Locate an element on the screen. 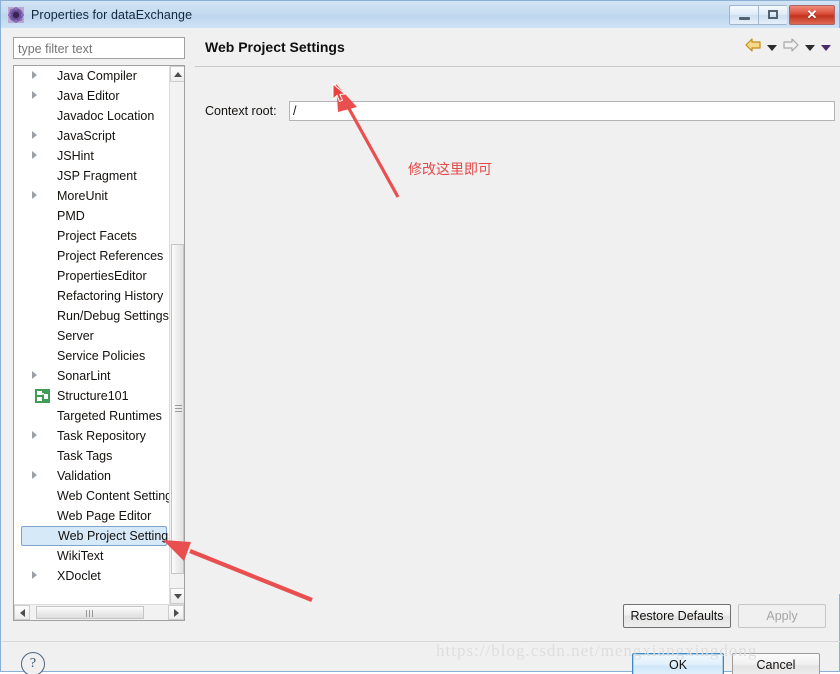 The image size is (840, 674). scroll-right-button is located at coordinates (176, 612).